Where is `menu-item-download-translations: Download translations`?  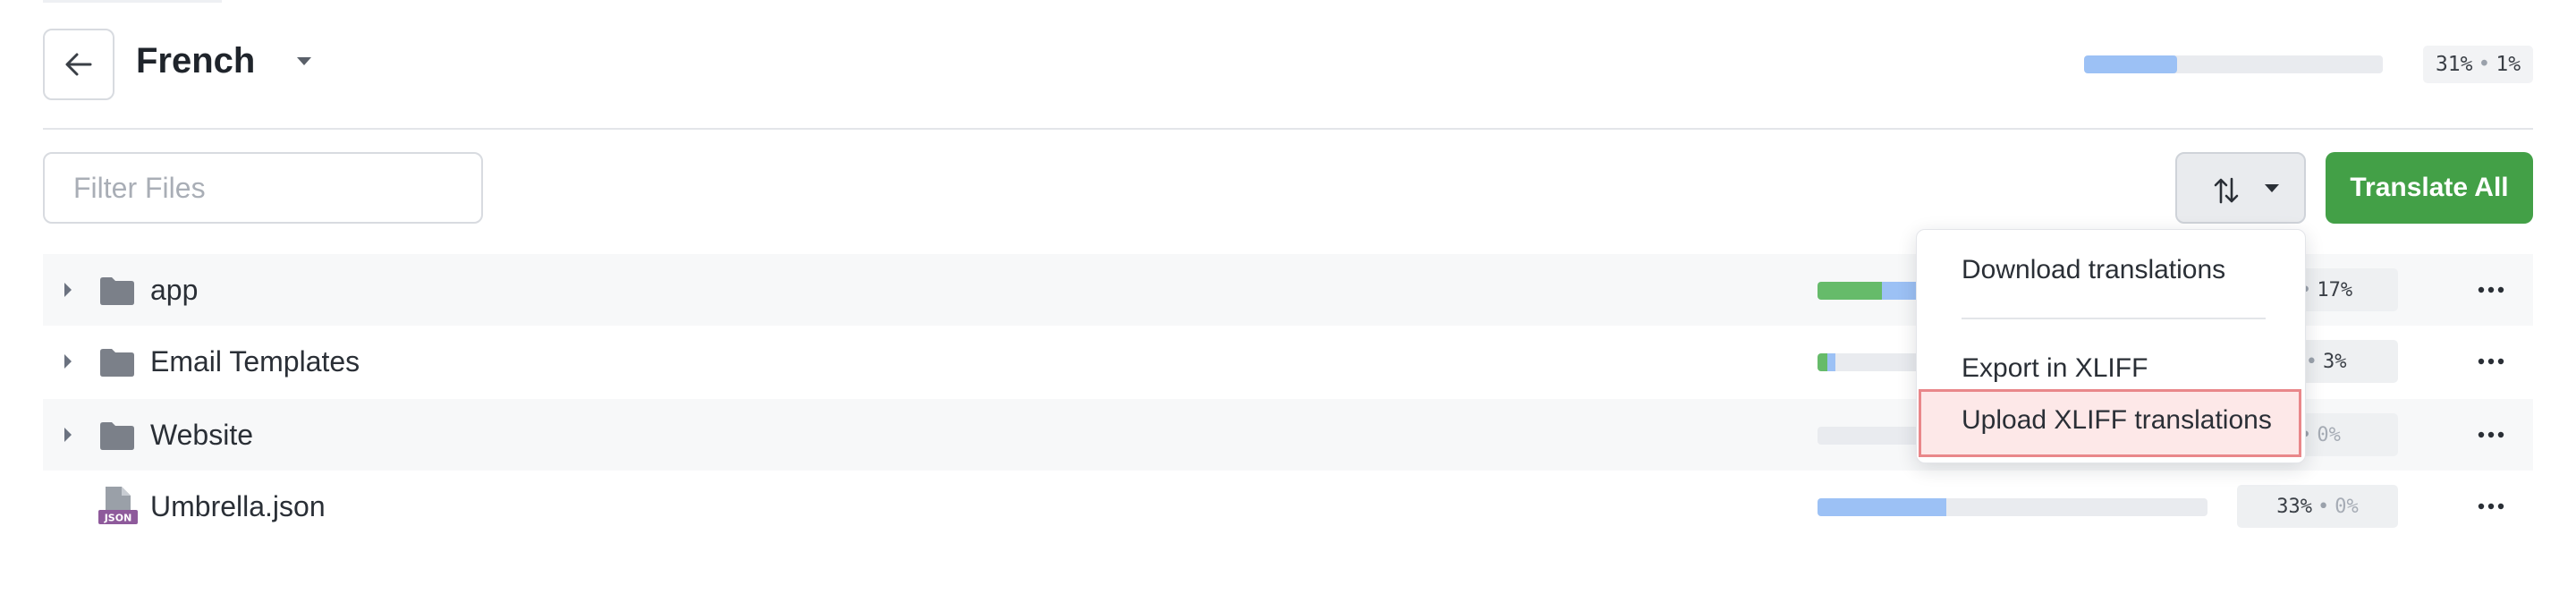
menu-item-download-translations: Download translations is located at coordinates (2093, 270).